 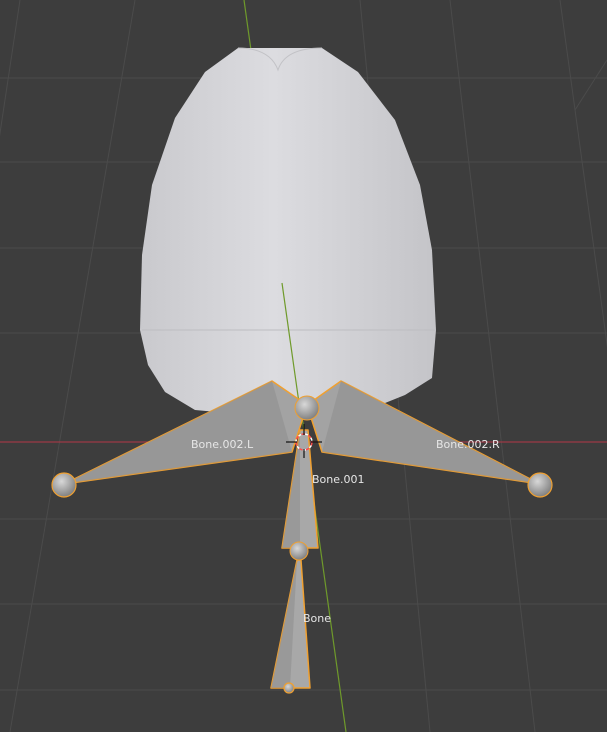 What do you see at coordinates (540, 485) in the screenshot?
I see `joint-tail-right` at bounding box center [540, 485].